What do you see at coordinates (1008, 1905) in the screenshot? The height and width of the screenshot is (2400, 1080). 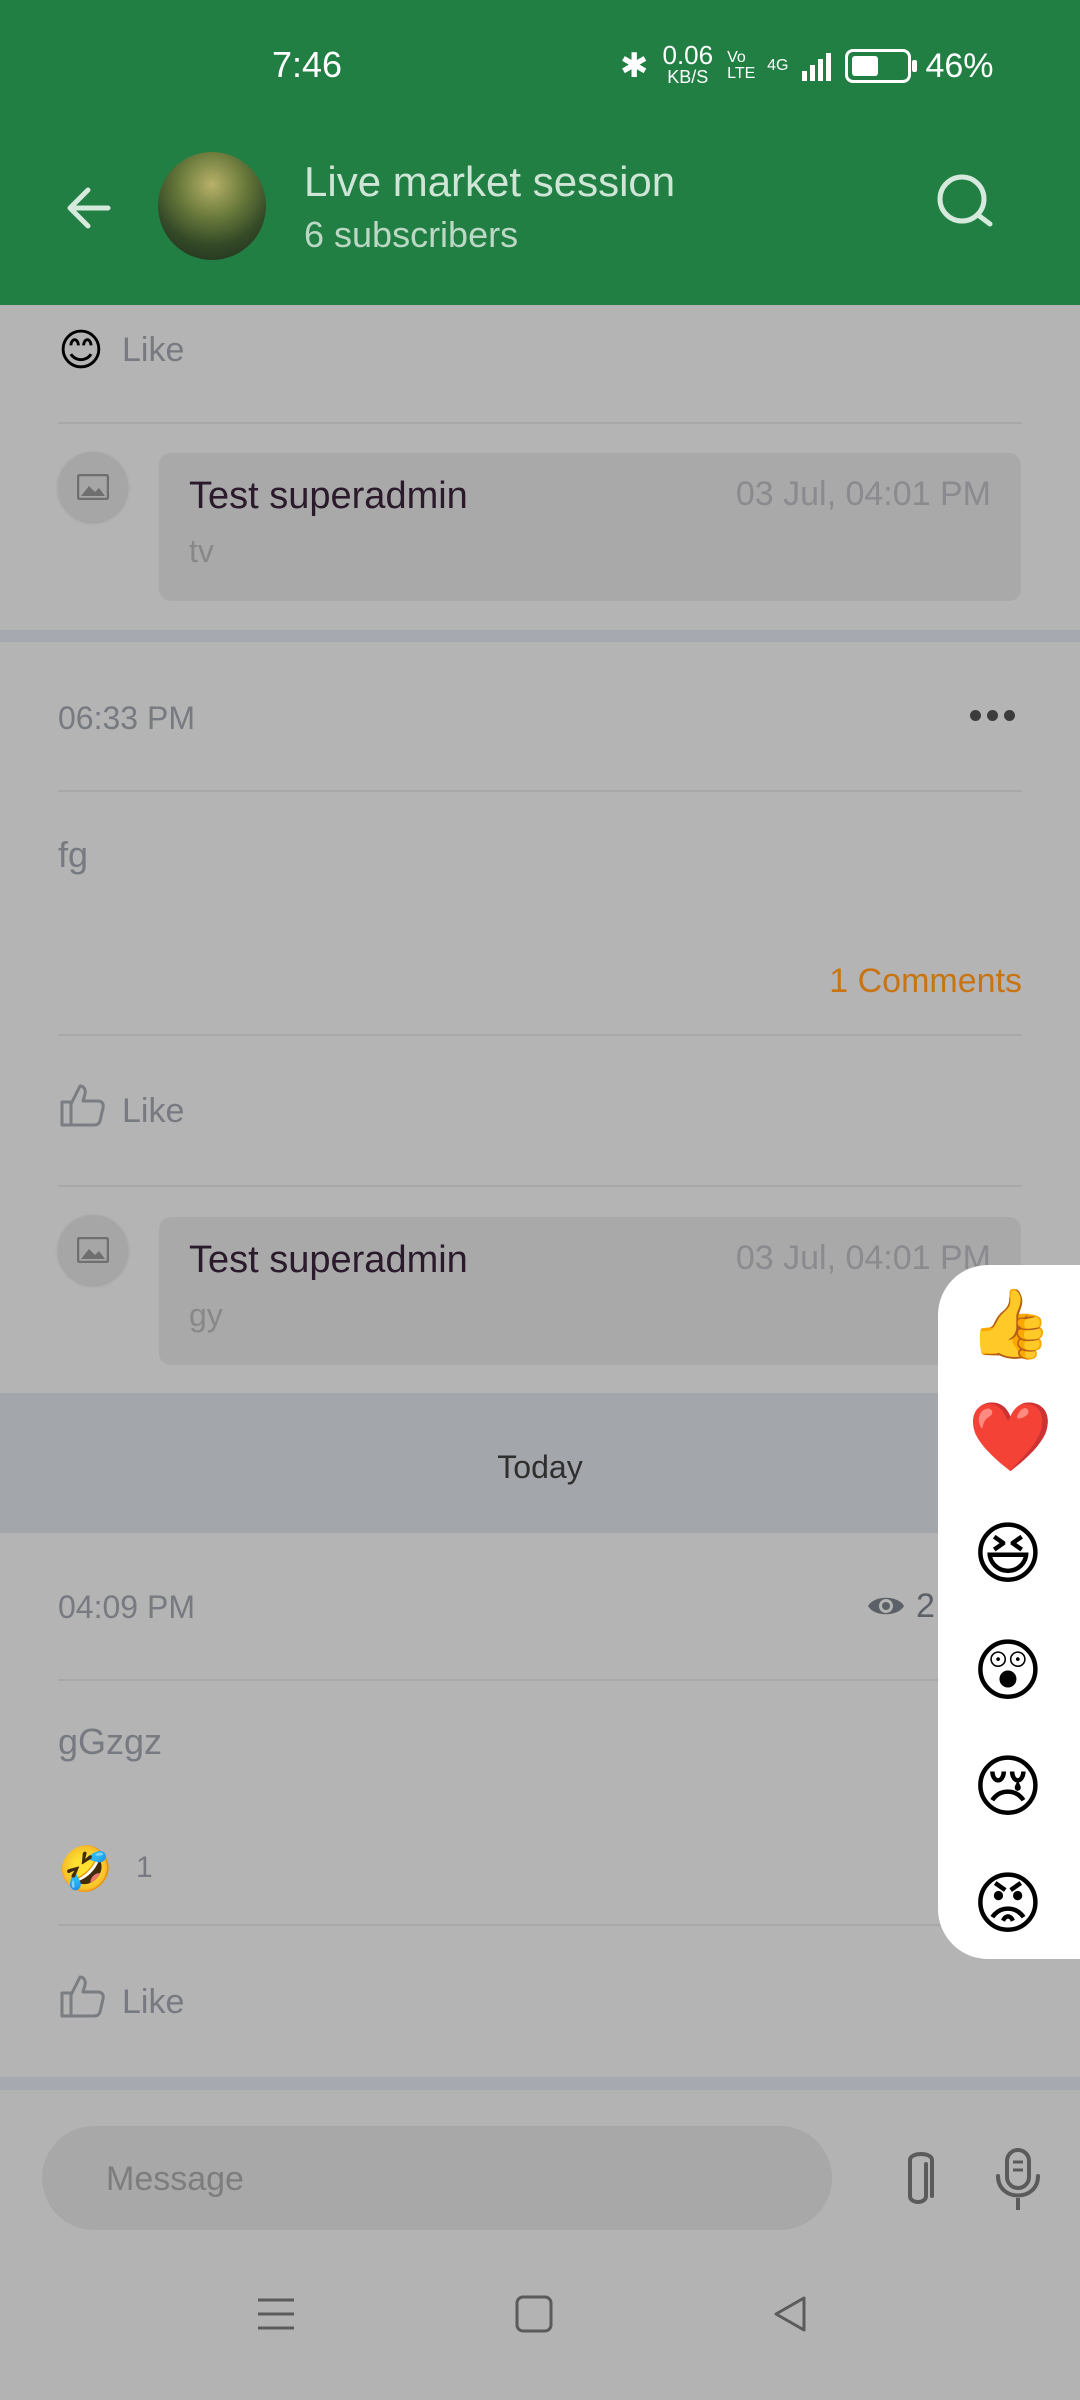 I see `reaction-angry: 😡` at bounding box center [1008, 1905].